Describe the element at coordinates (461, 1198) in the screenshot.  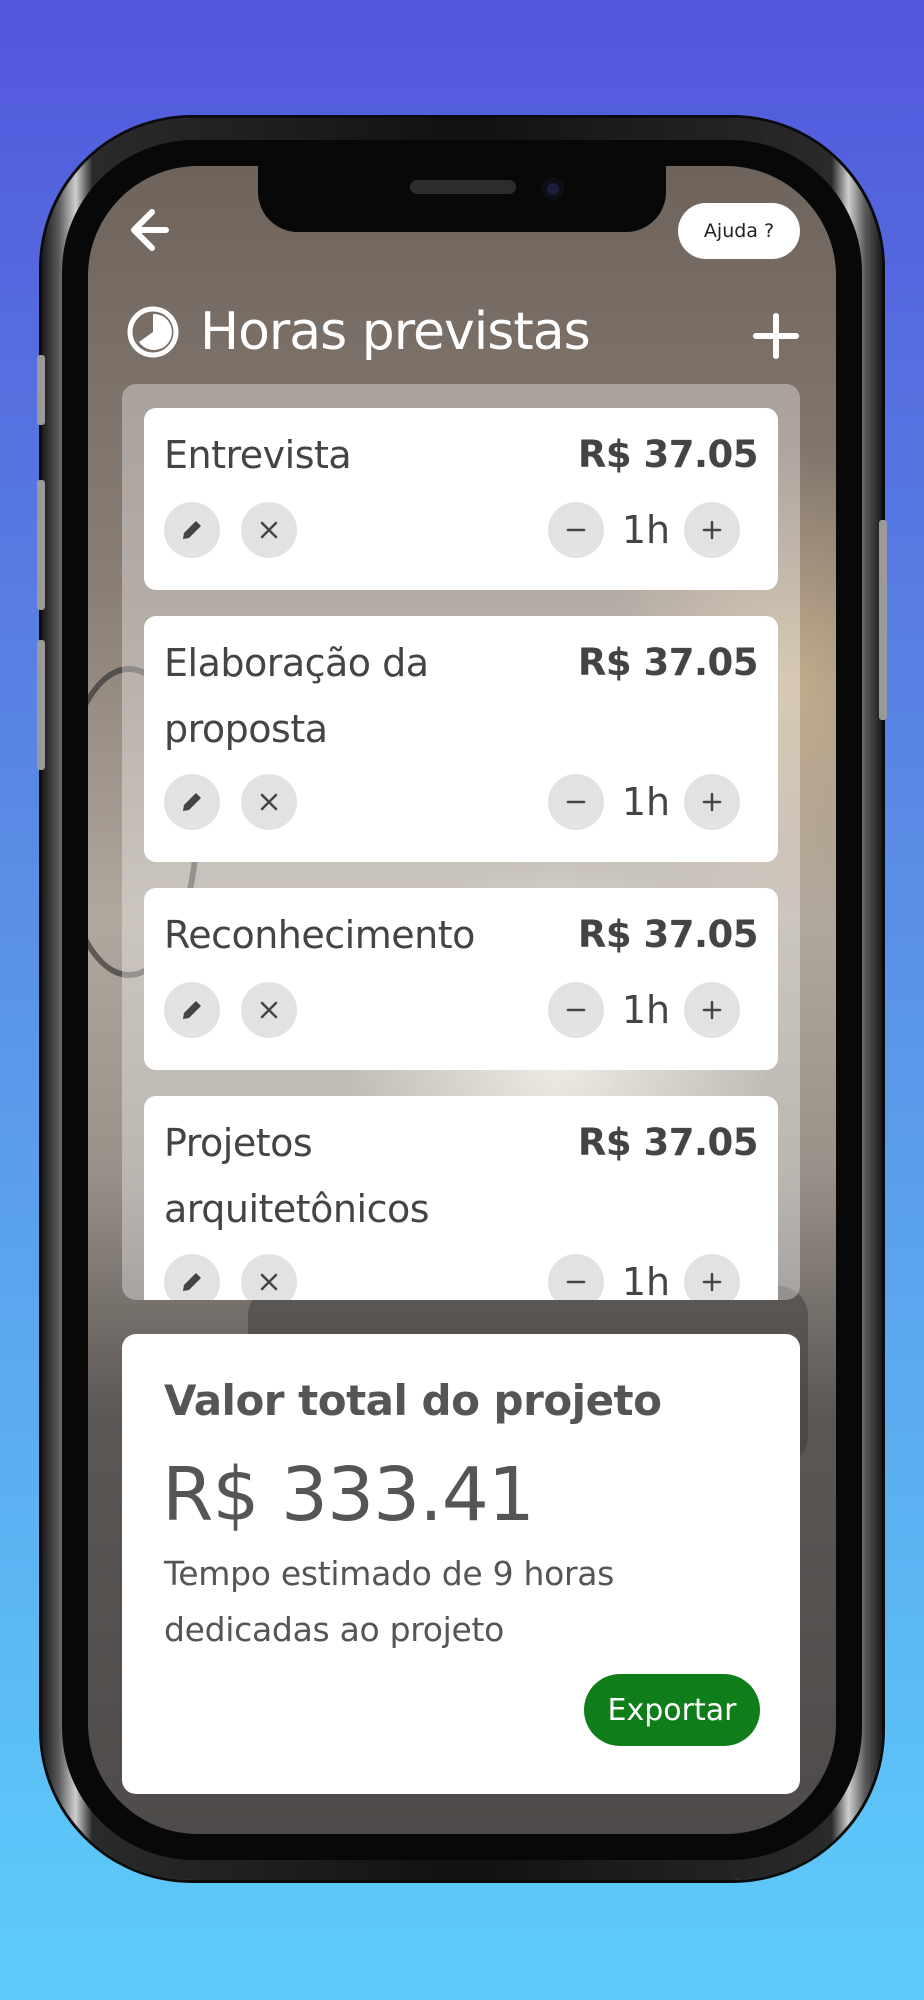
I see `list-item: Projetos arquitetônicos R$ 37.05 1h` at that location.